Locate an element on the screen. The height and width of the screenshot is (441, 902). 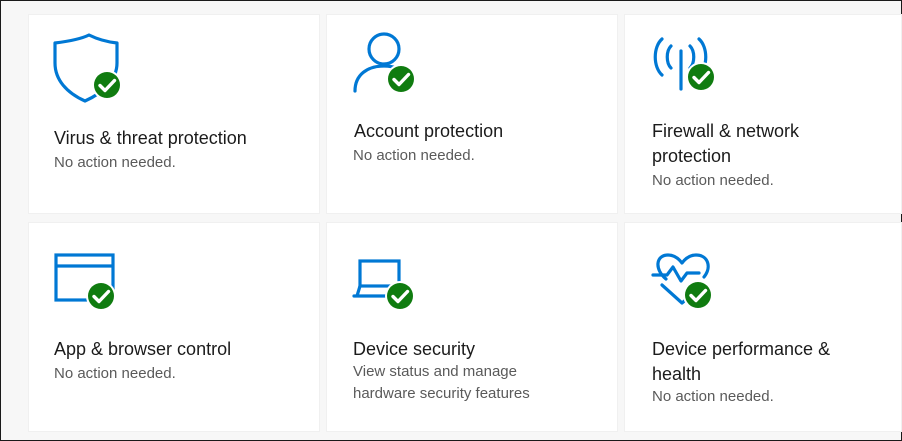
tile-title: Account protection is located at coordinates (429, 131).